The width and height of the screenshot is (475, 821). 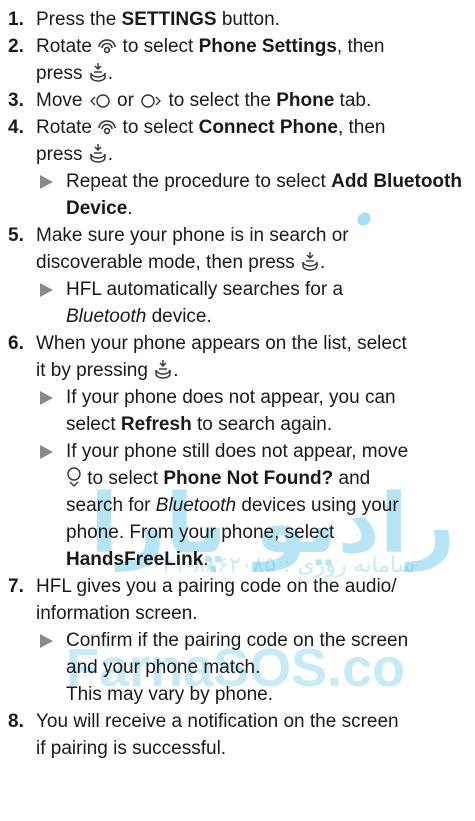 What do you see at coordinates (16, 46) in the screenshot?
I see `step-number: 2.` at bounding box center [16, 46].